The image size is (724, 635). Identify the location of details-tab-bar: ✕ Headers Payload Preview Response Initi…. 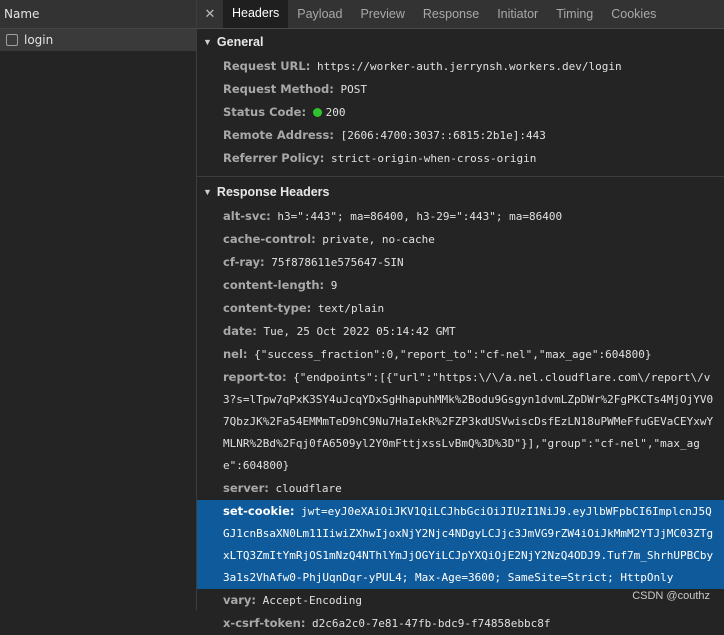
(460, 14).